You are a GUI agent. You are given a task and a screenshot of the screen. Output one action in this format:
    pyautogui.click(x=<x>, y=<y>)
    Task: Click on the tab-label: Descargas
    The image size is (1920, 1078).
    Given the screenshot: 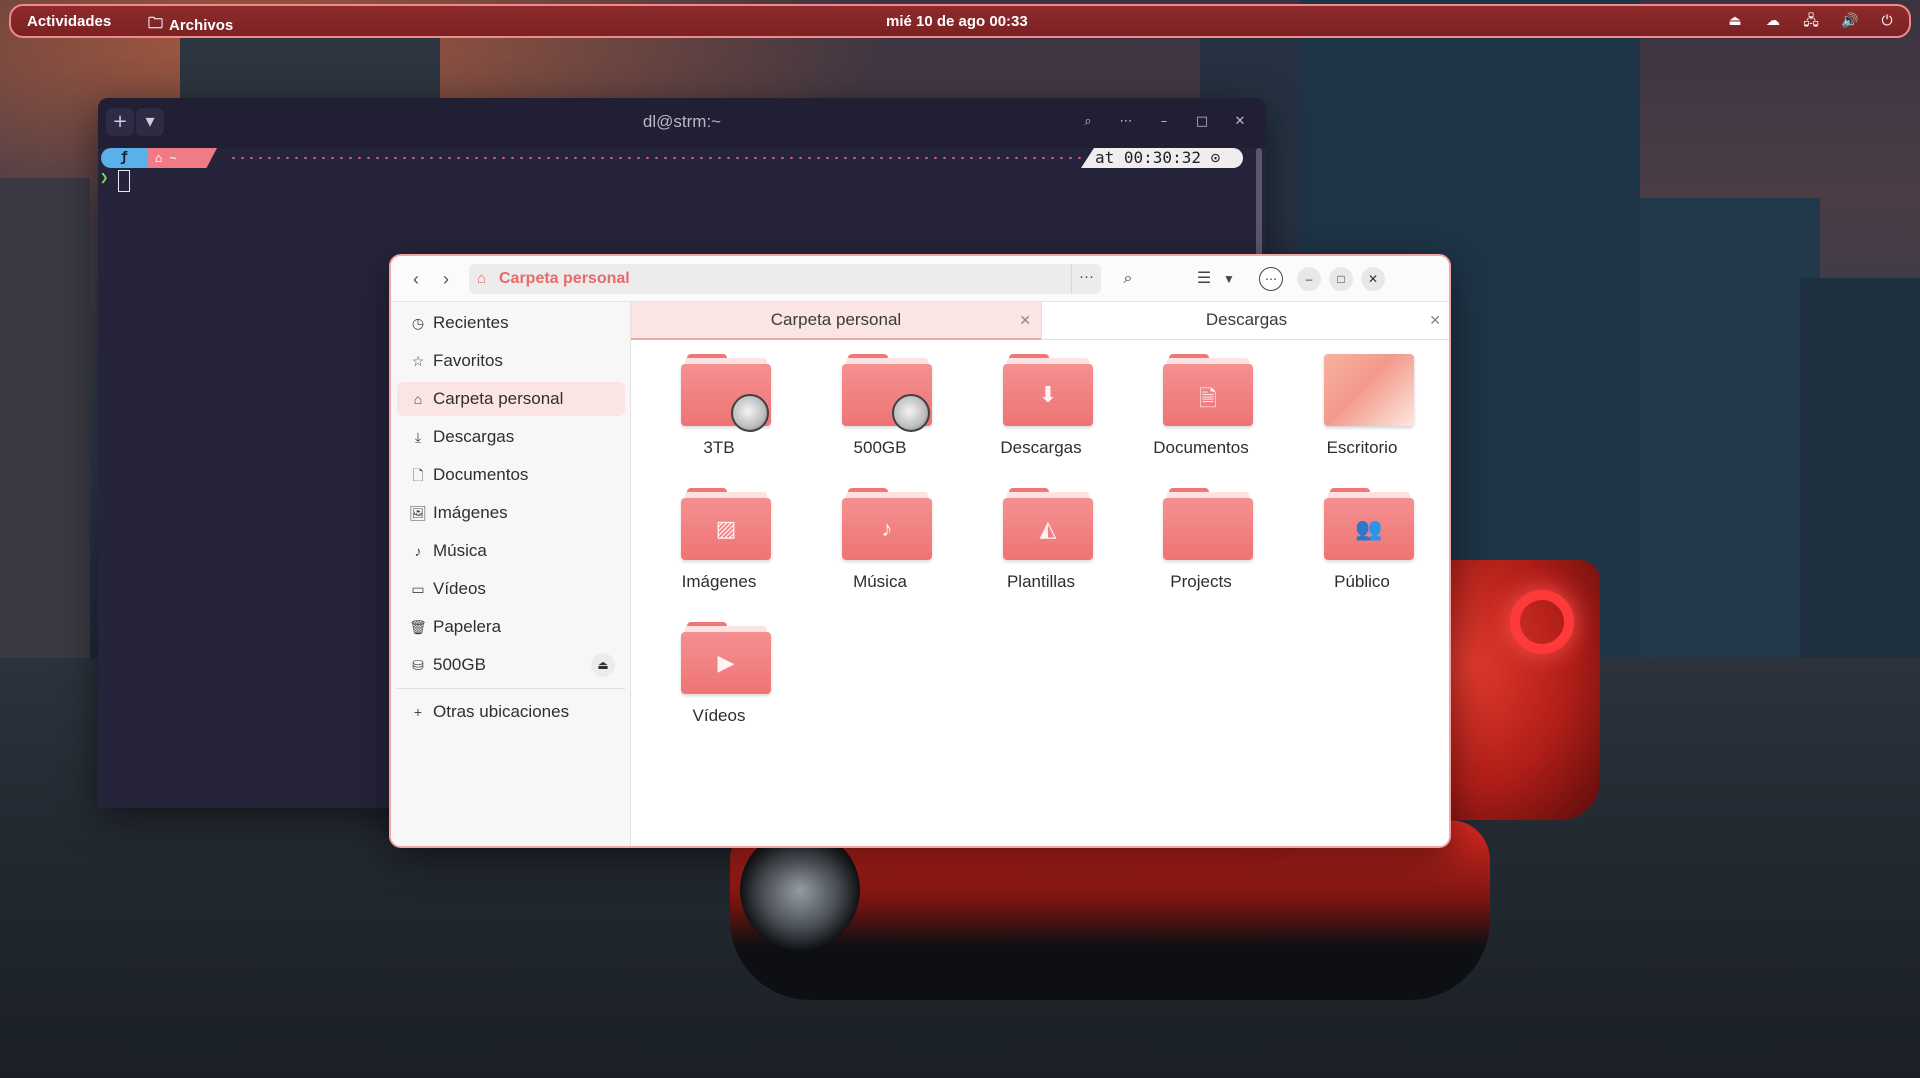 What is the action you would take?
    pyautogui.click(x=1246, y=319)
    